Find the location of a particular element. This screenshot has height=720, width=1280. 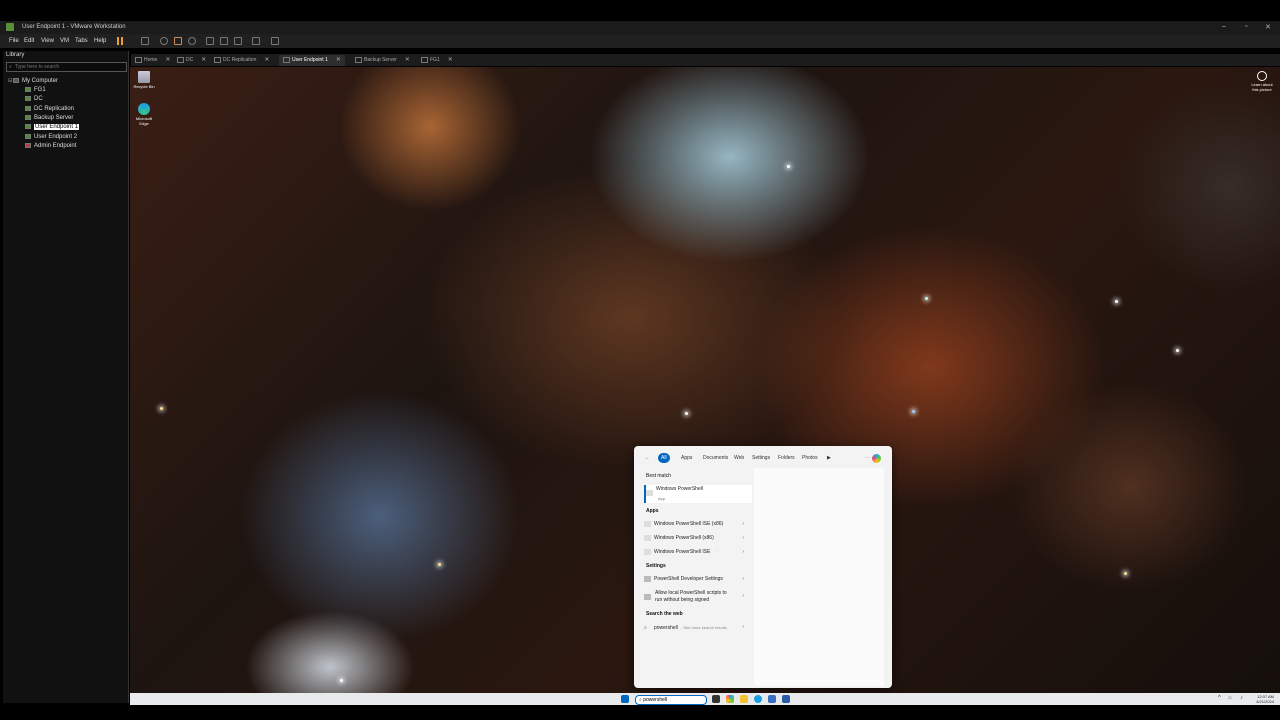

stretch-guest-icon is located at coordinates (275, 41).